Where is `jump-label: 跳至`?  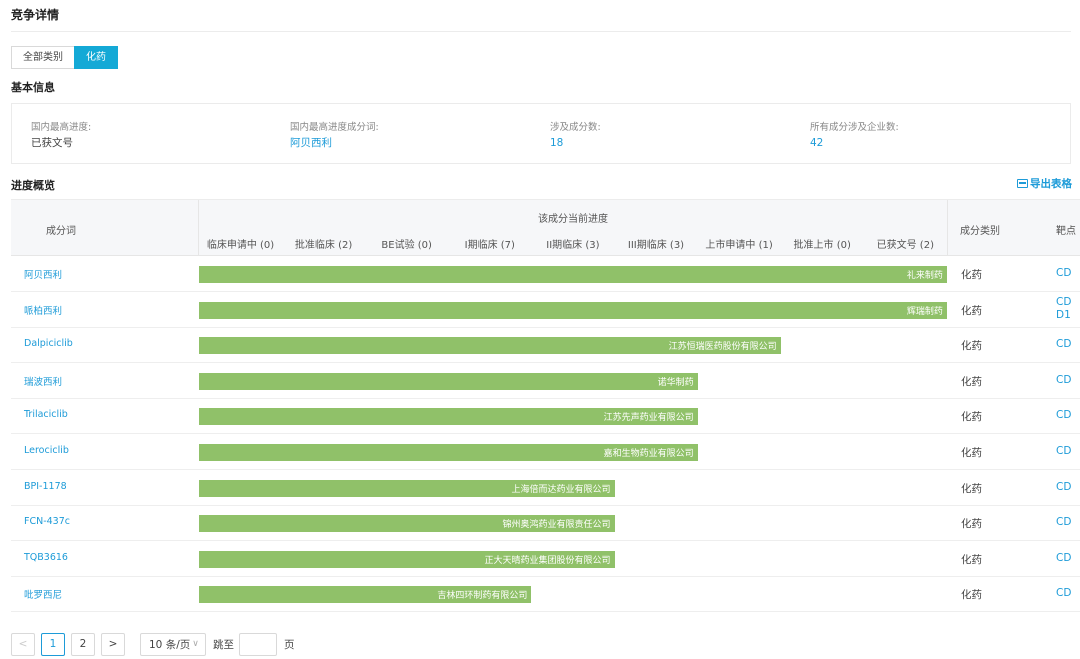
jump-label: 跳至 is located at coordinates (223, 644).